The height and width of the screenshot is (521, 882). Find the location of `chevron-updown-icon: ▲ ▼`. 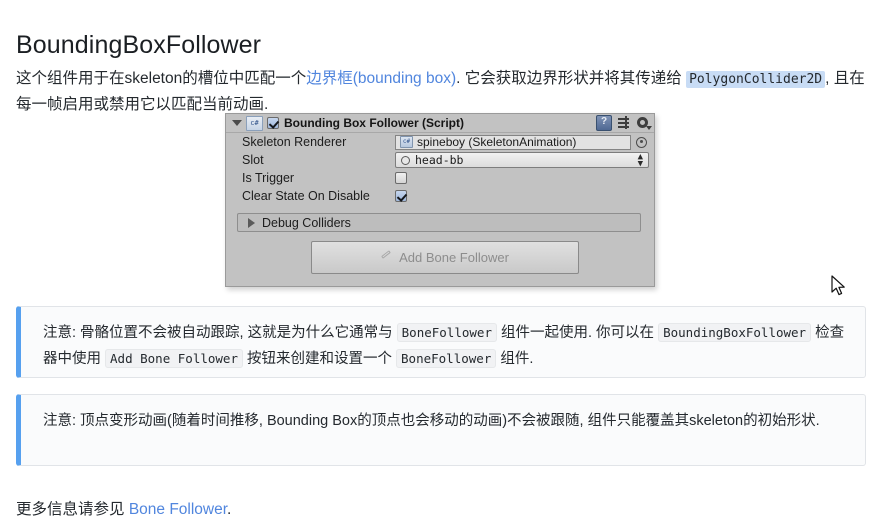

chevron-updown-icon: ▲ ▼ is located at coordinates (640, 160).